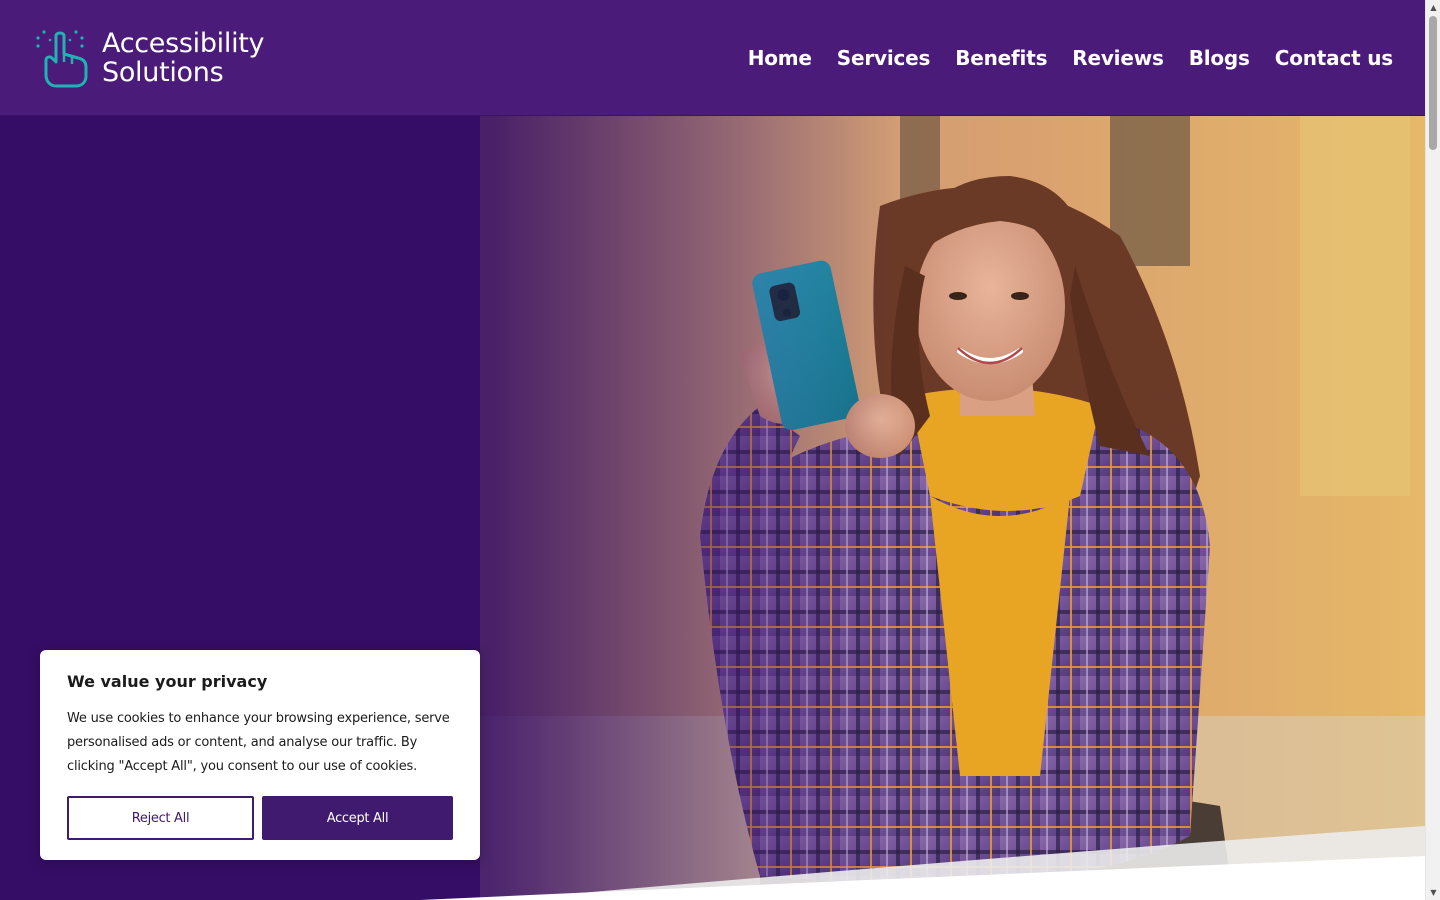  I want to click on brand-name-line2: Solutions, so click(163, 72).